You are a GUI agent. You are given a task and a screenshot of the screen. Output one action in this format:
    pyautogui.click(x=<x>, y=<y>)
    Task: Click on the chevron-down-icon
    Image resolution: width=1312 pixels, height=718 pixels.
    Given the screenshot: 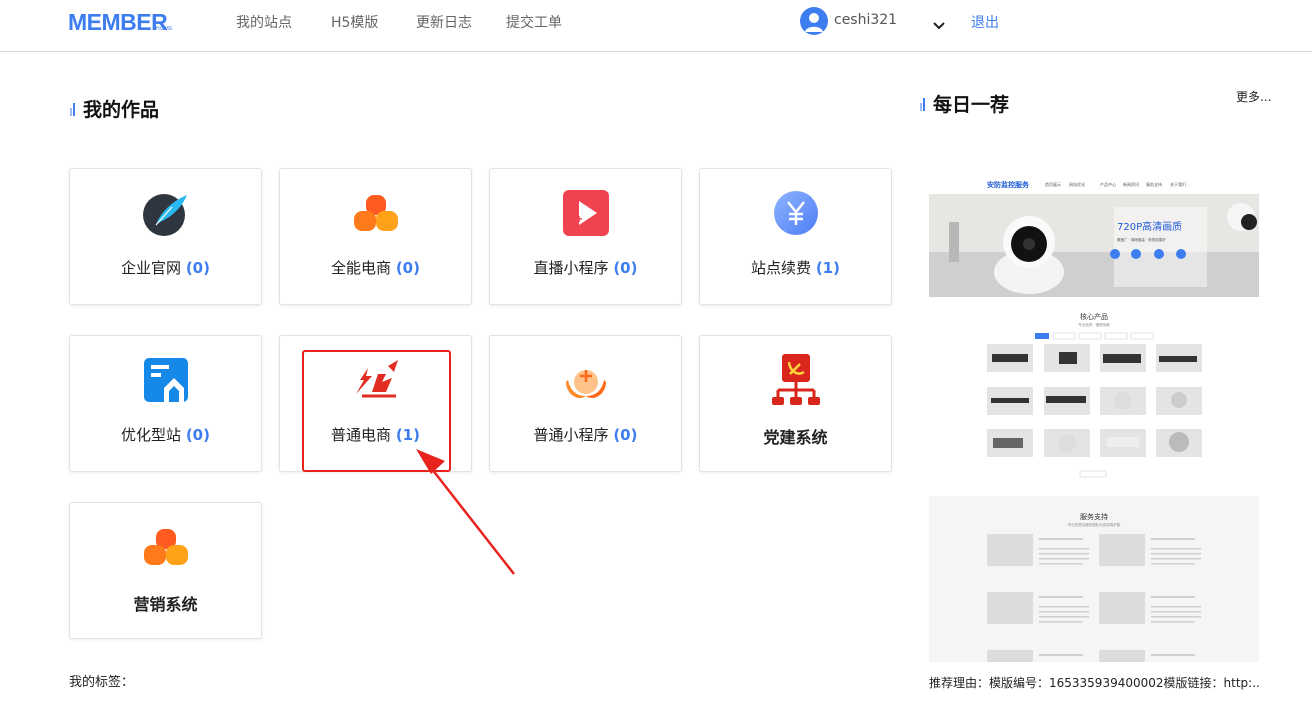 What is the action you would take?
    pyautogui.click(x=939, y=25)
    